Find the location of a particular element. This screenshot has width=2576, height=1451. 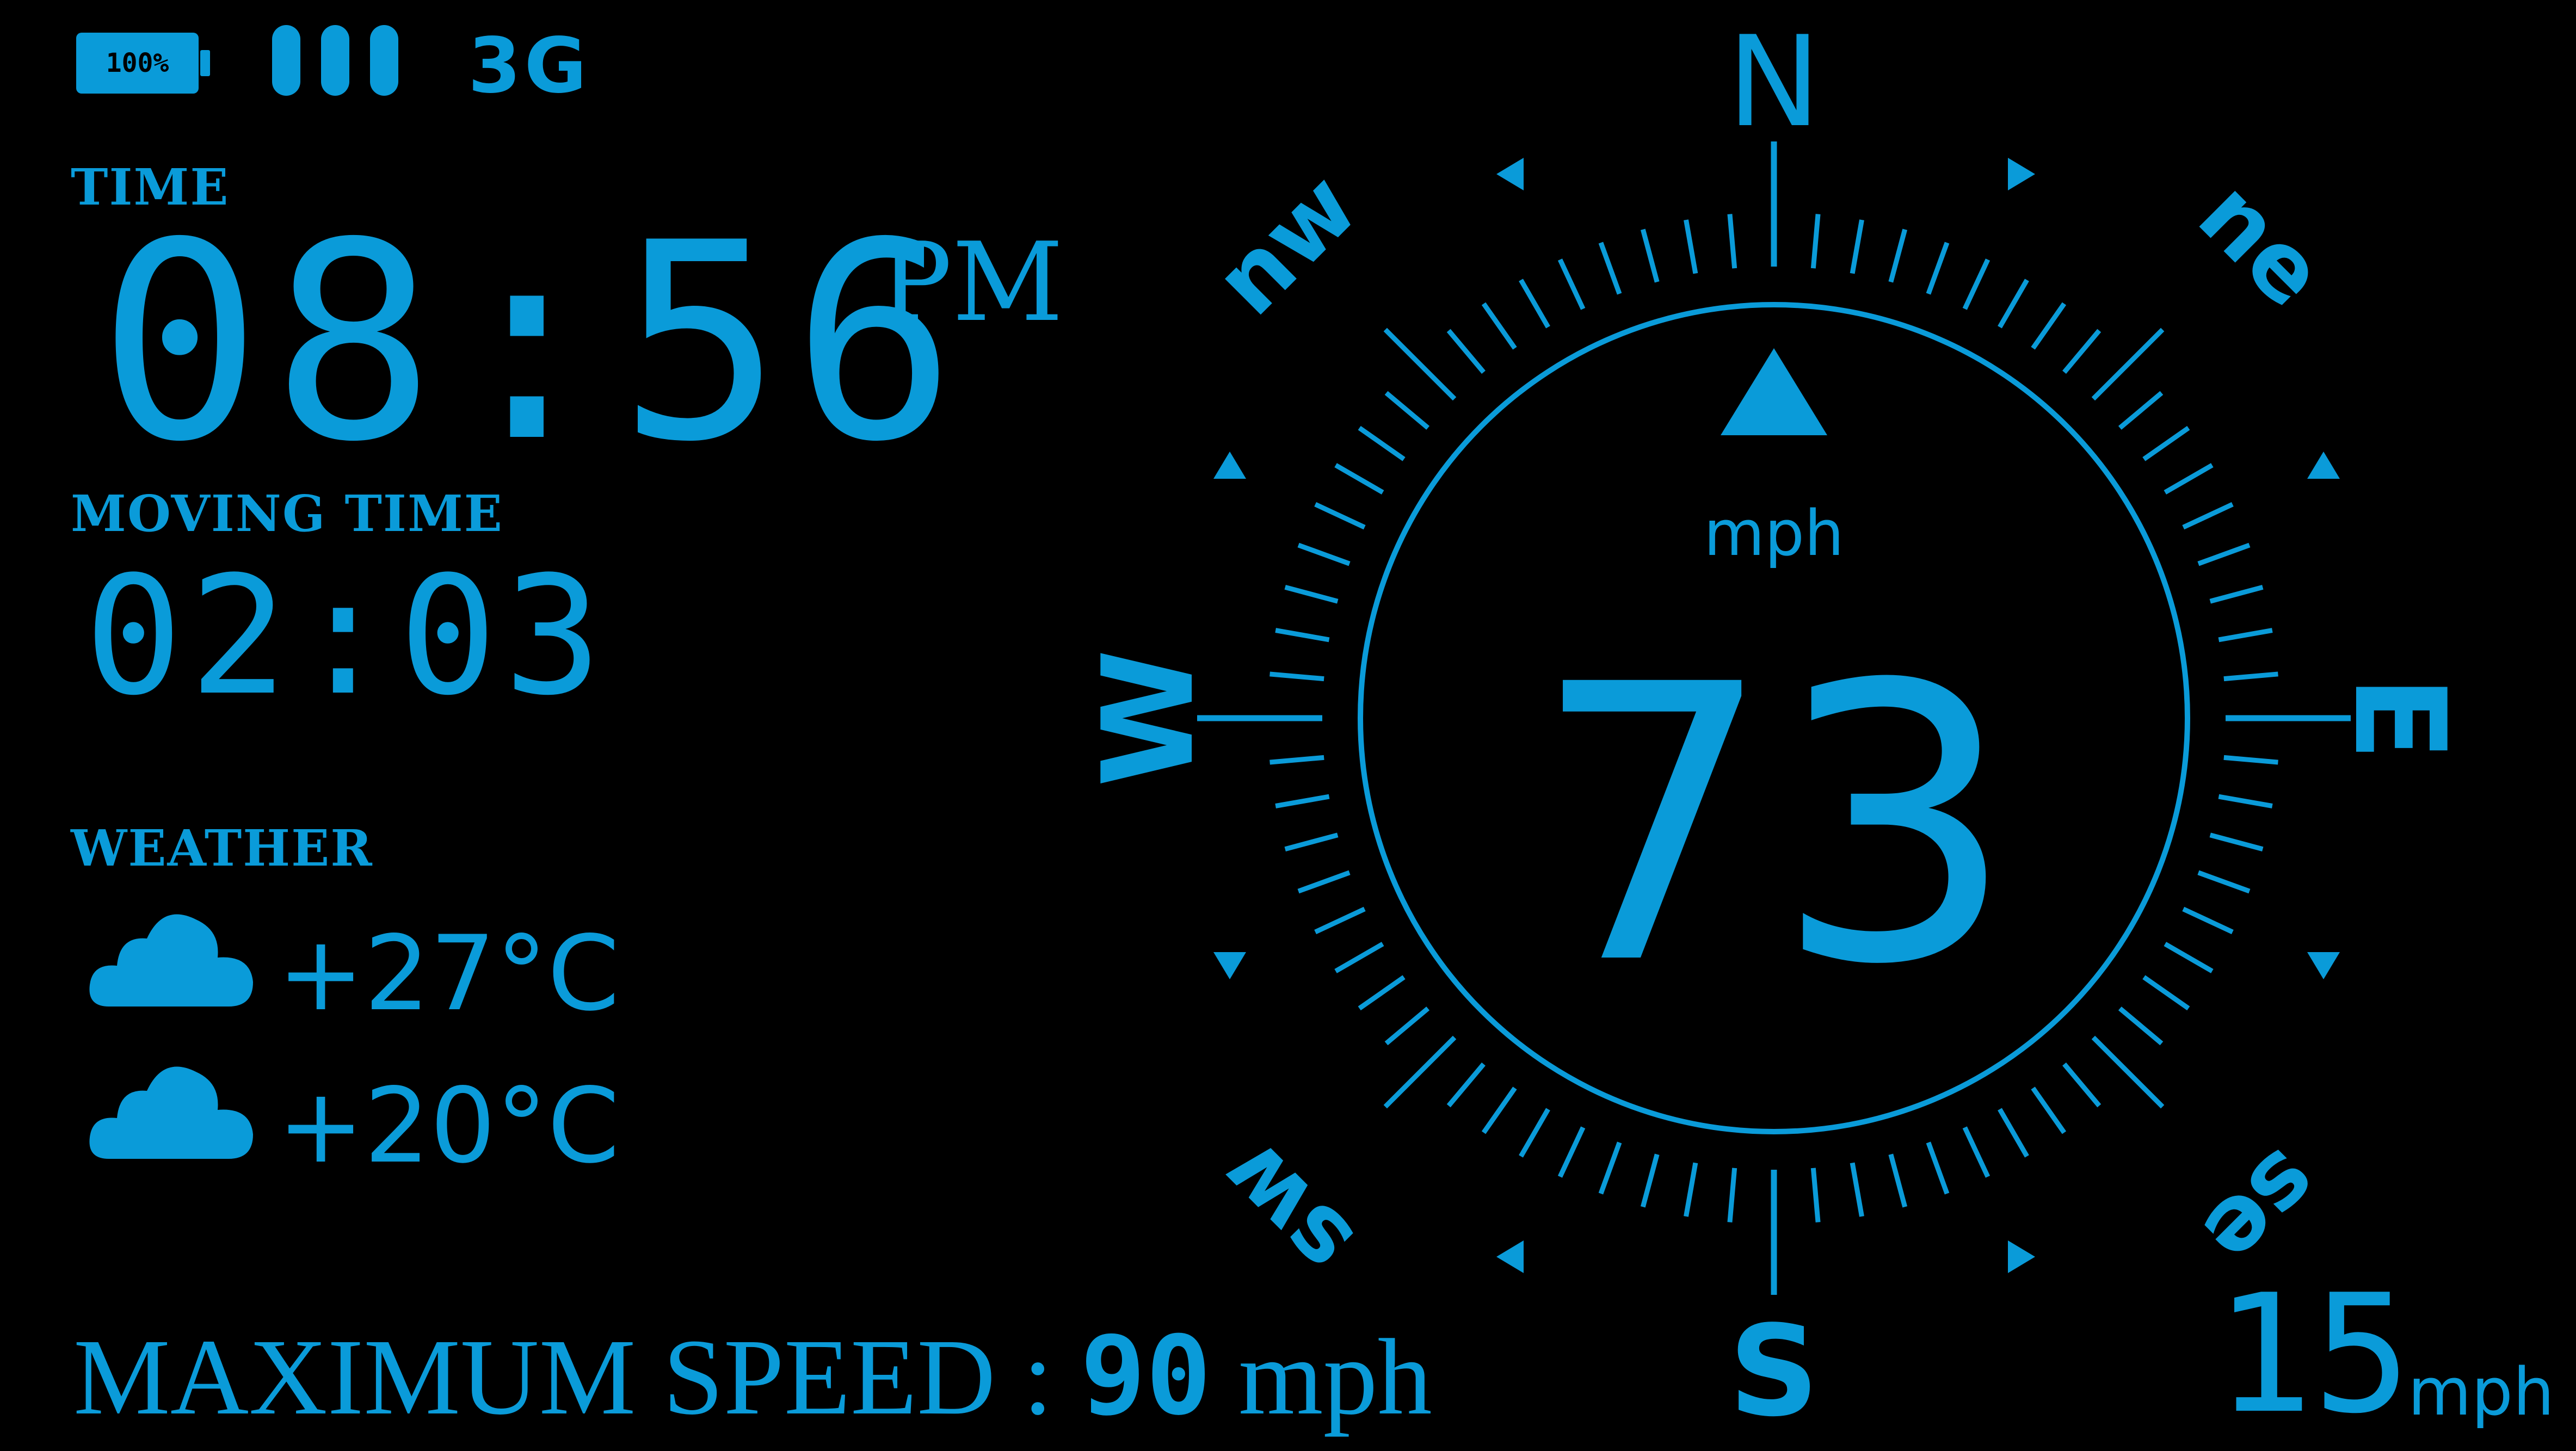

compass-ne: ne is located at coordinates (2261, 244).